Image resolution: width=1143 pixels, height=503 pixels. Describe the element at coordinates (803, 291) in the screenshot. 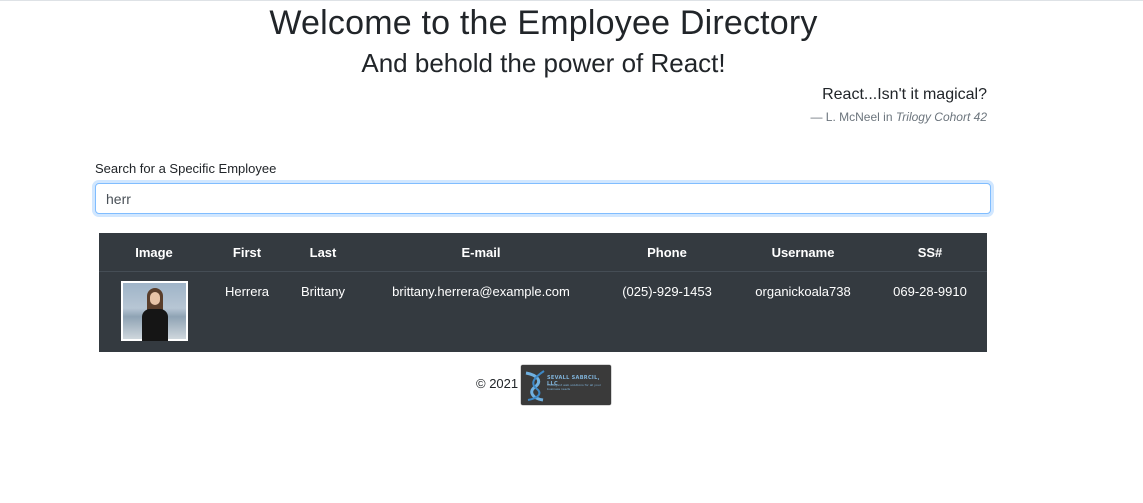

I see `cell-username: organickoala738` at that location.